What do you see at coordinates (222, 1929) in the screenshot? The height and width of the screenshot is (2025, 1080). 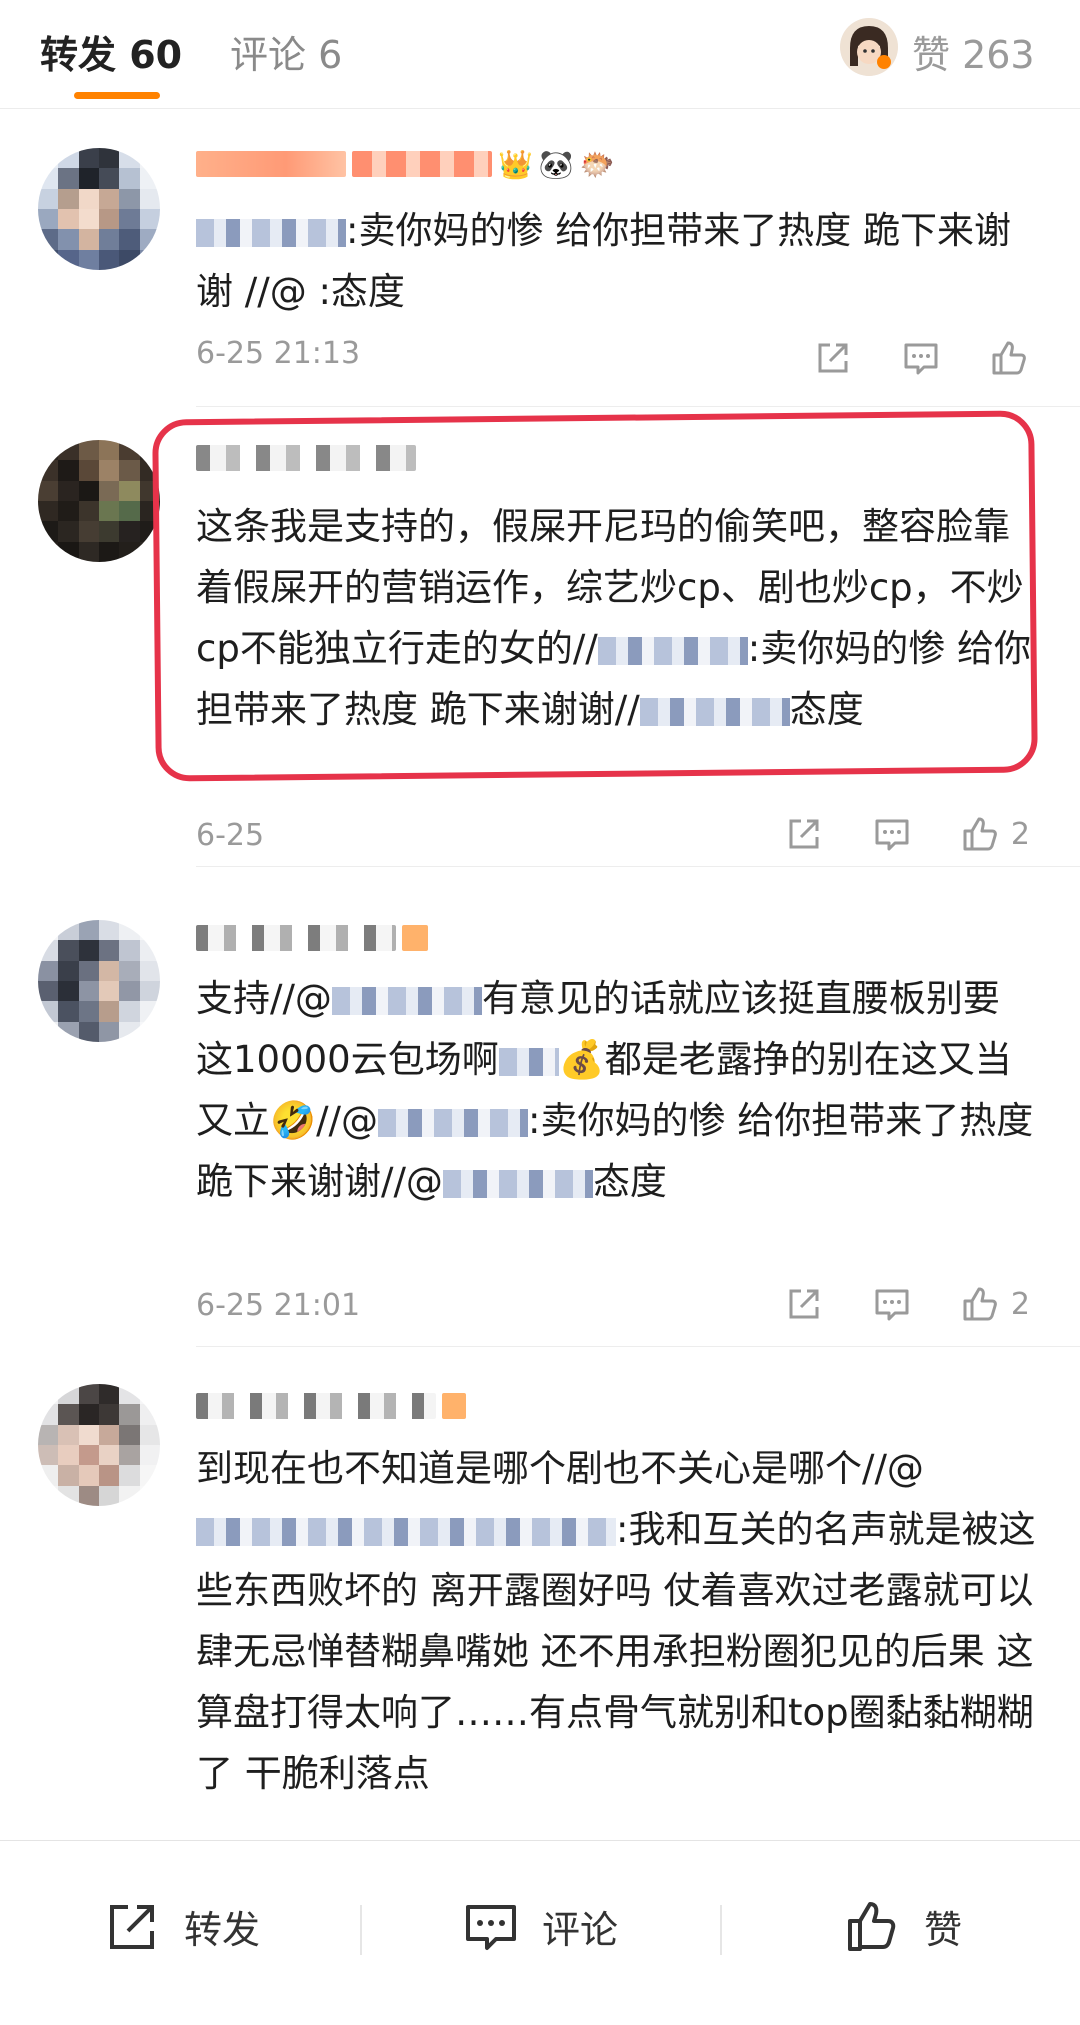 I see `bottom-repost-label: 转发` at bounding box center [222, 1929].